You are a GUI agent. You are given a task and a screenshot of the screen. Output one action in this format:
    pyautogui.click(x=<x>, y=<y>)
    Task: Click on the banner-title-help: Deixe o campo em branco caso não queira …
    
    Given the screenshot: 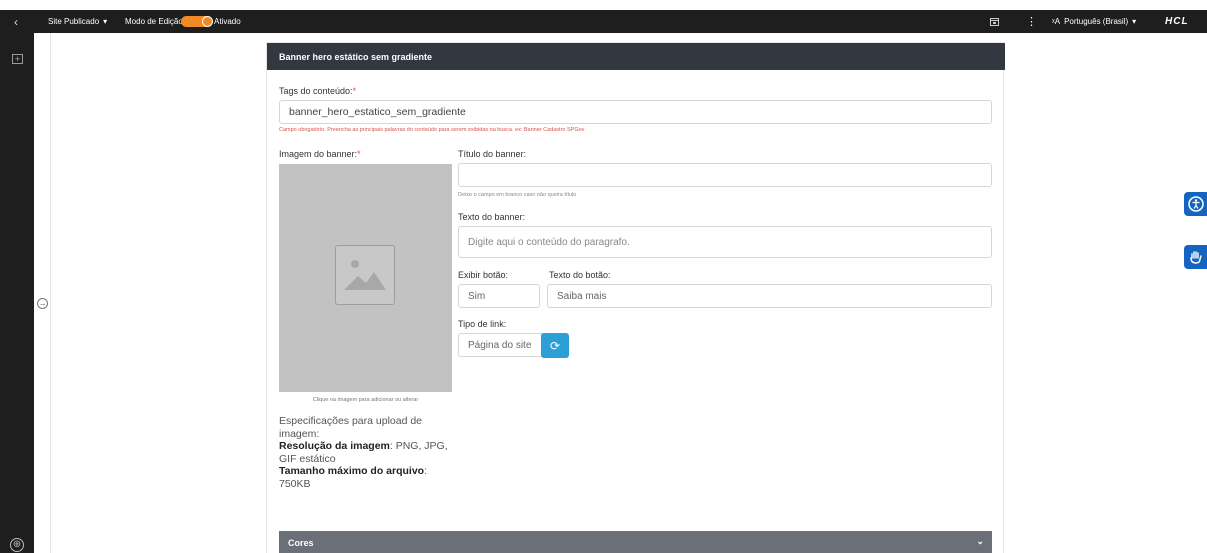 What is the action you would take?
    pyautogui.click(x=517, y=195)
    